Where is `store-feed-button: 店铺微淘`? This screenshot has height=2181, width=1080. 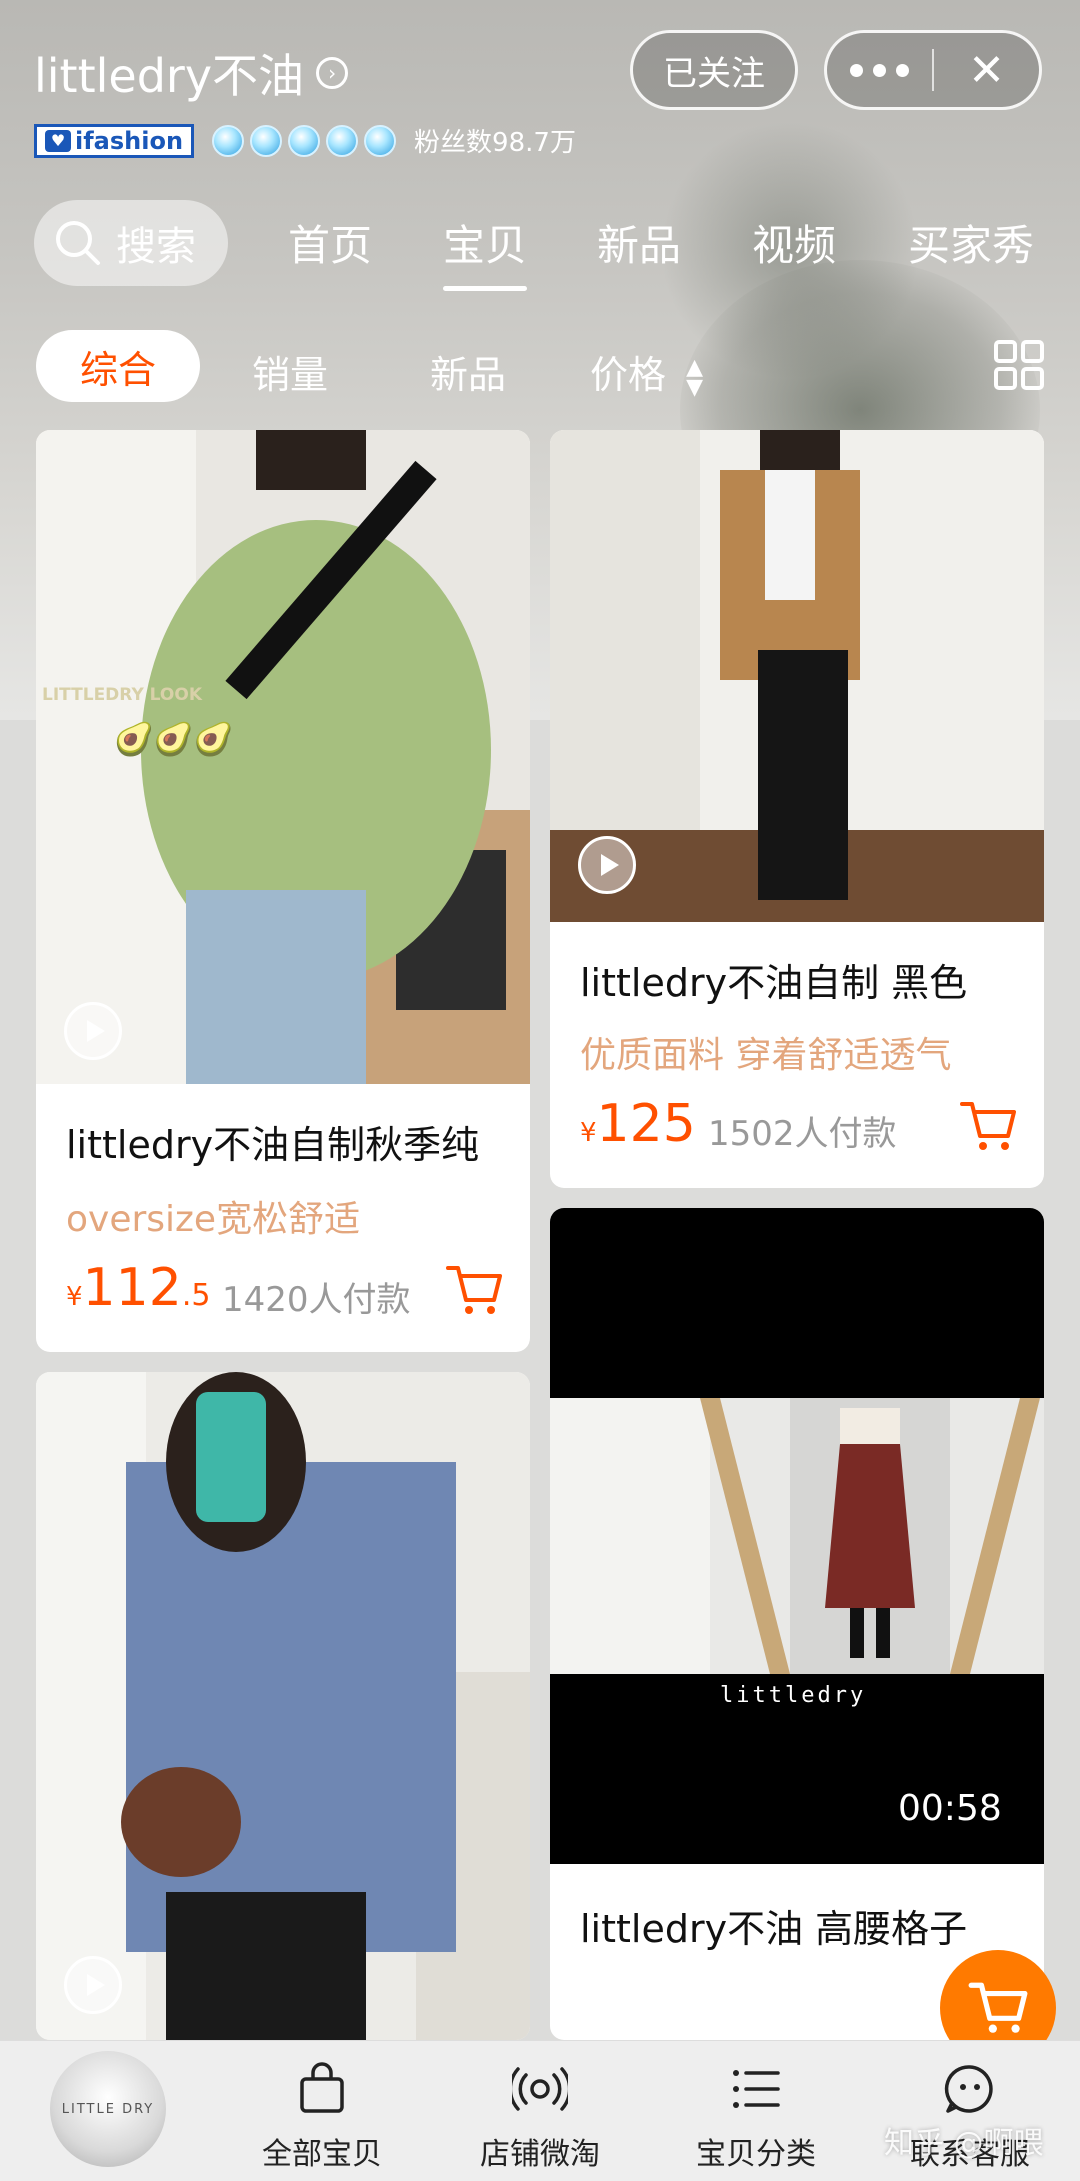 store-feed-button: 店铺微淘 is located at coordinates (540, 2117).